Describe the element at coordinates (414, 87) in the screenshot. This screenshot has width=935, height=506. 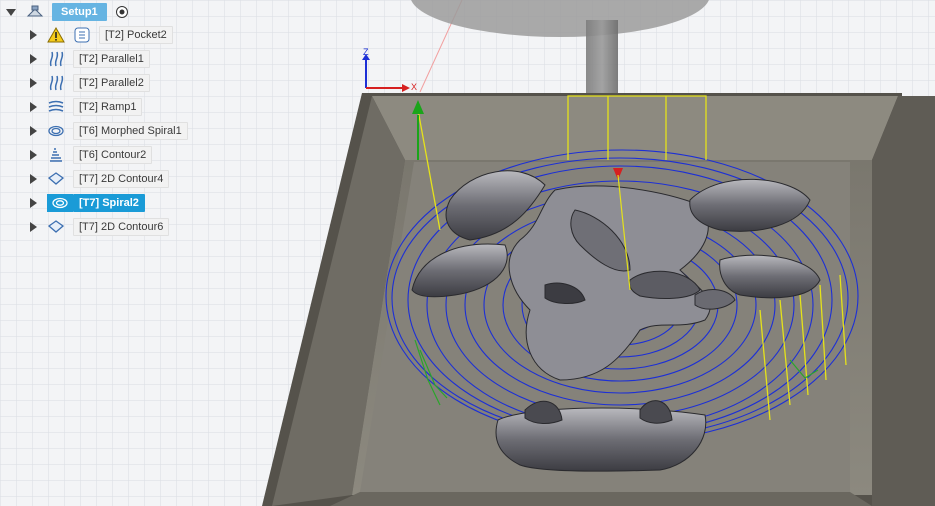
I see `axis-label-x: X` at that location.